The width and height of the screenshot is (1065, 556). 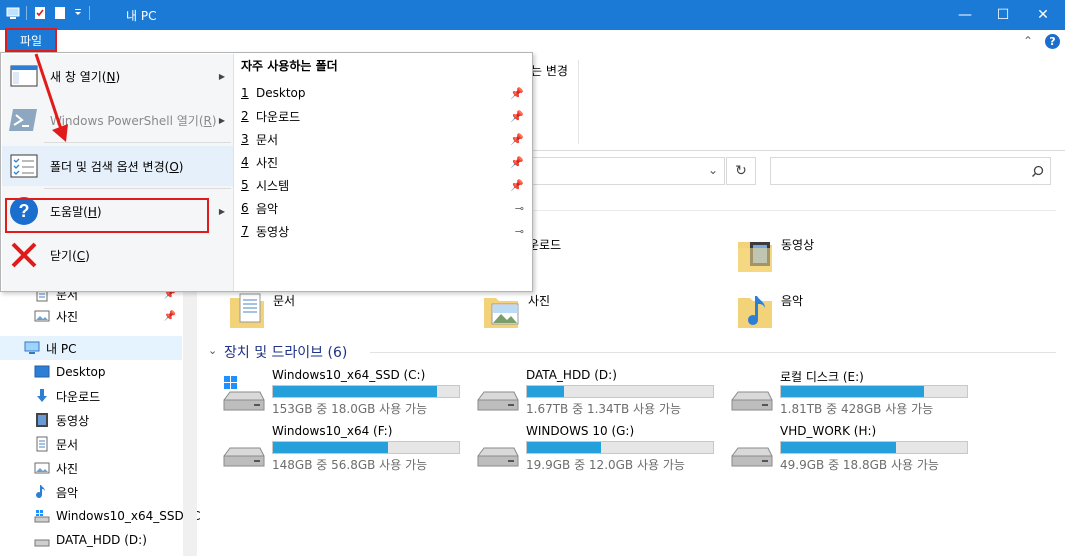 I want to click on folder-label-pictures: 사진, so click(x=539, y=300).